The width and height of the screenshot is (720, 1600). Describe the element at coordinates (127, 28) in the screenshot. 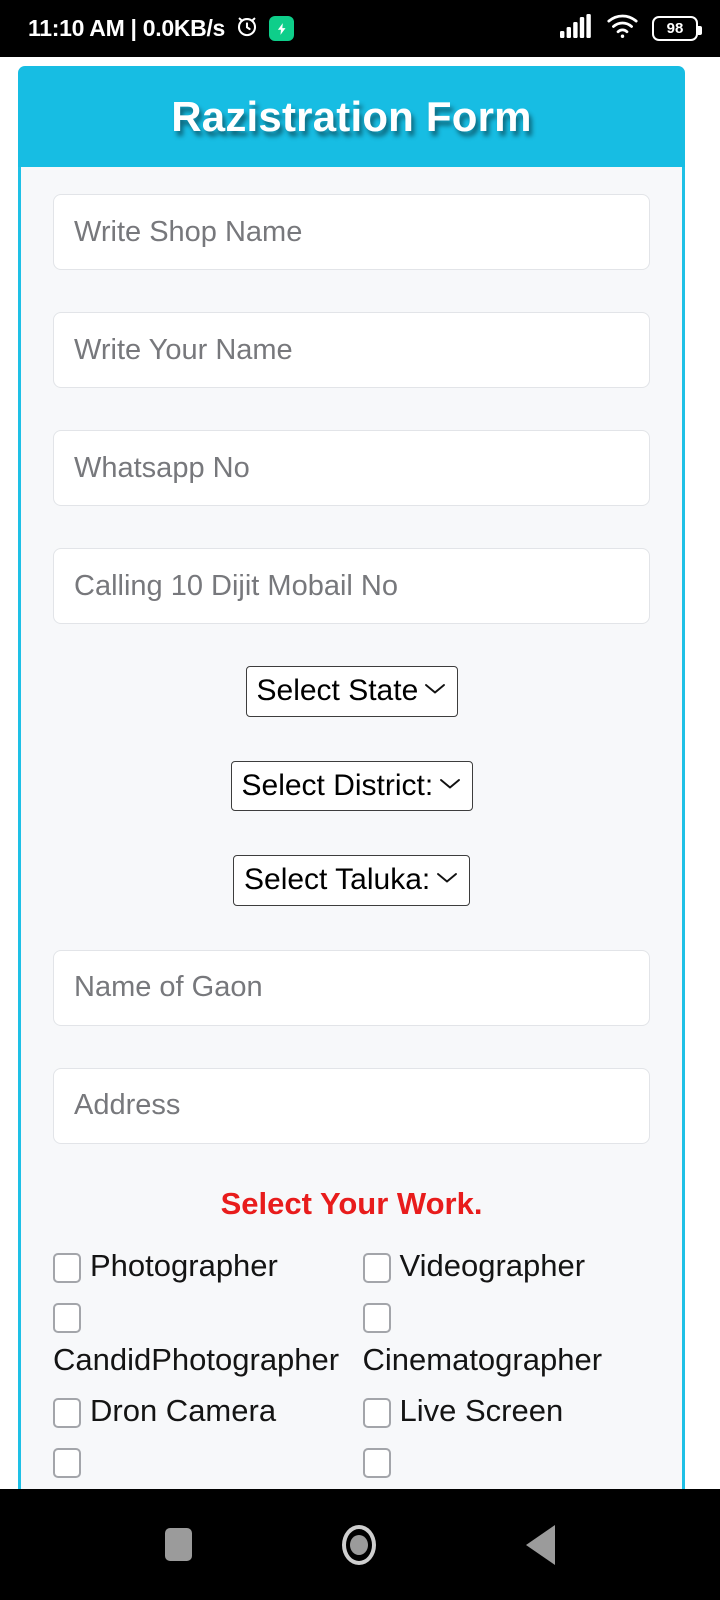

I see `status-bar-clock: 11:10 AM | 0.0KB/s` at that location.